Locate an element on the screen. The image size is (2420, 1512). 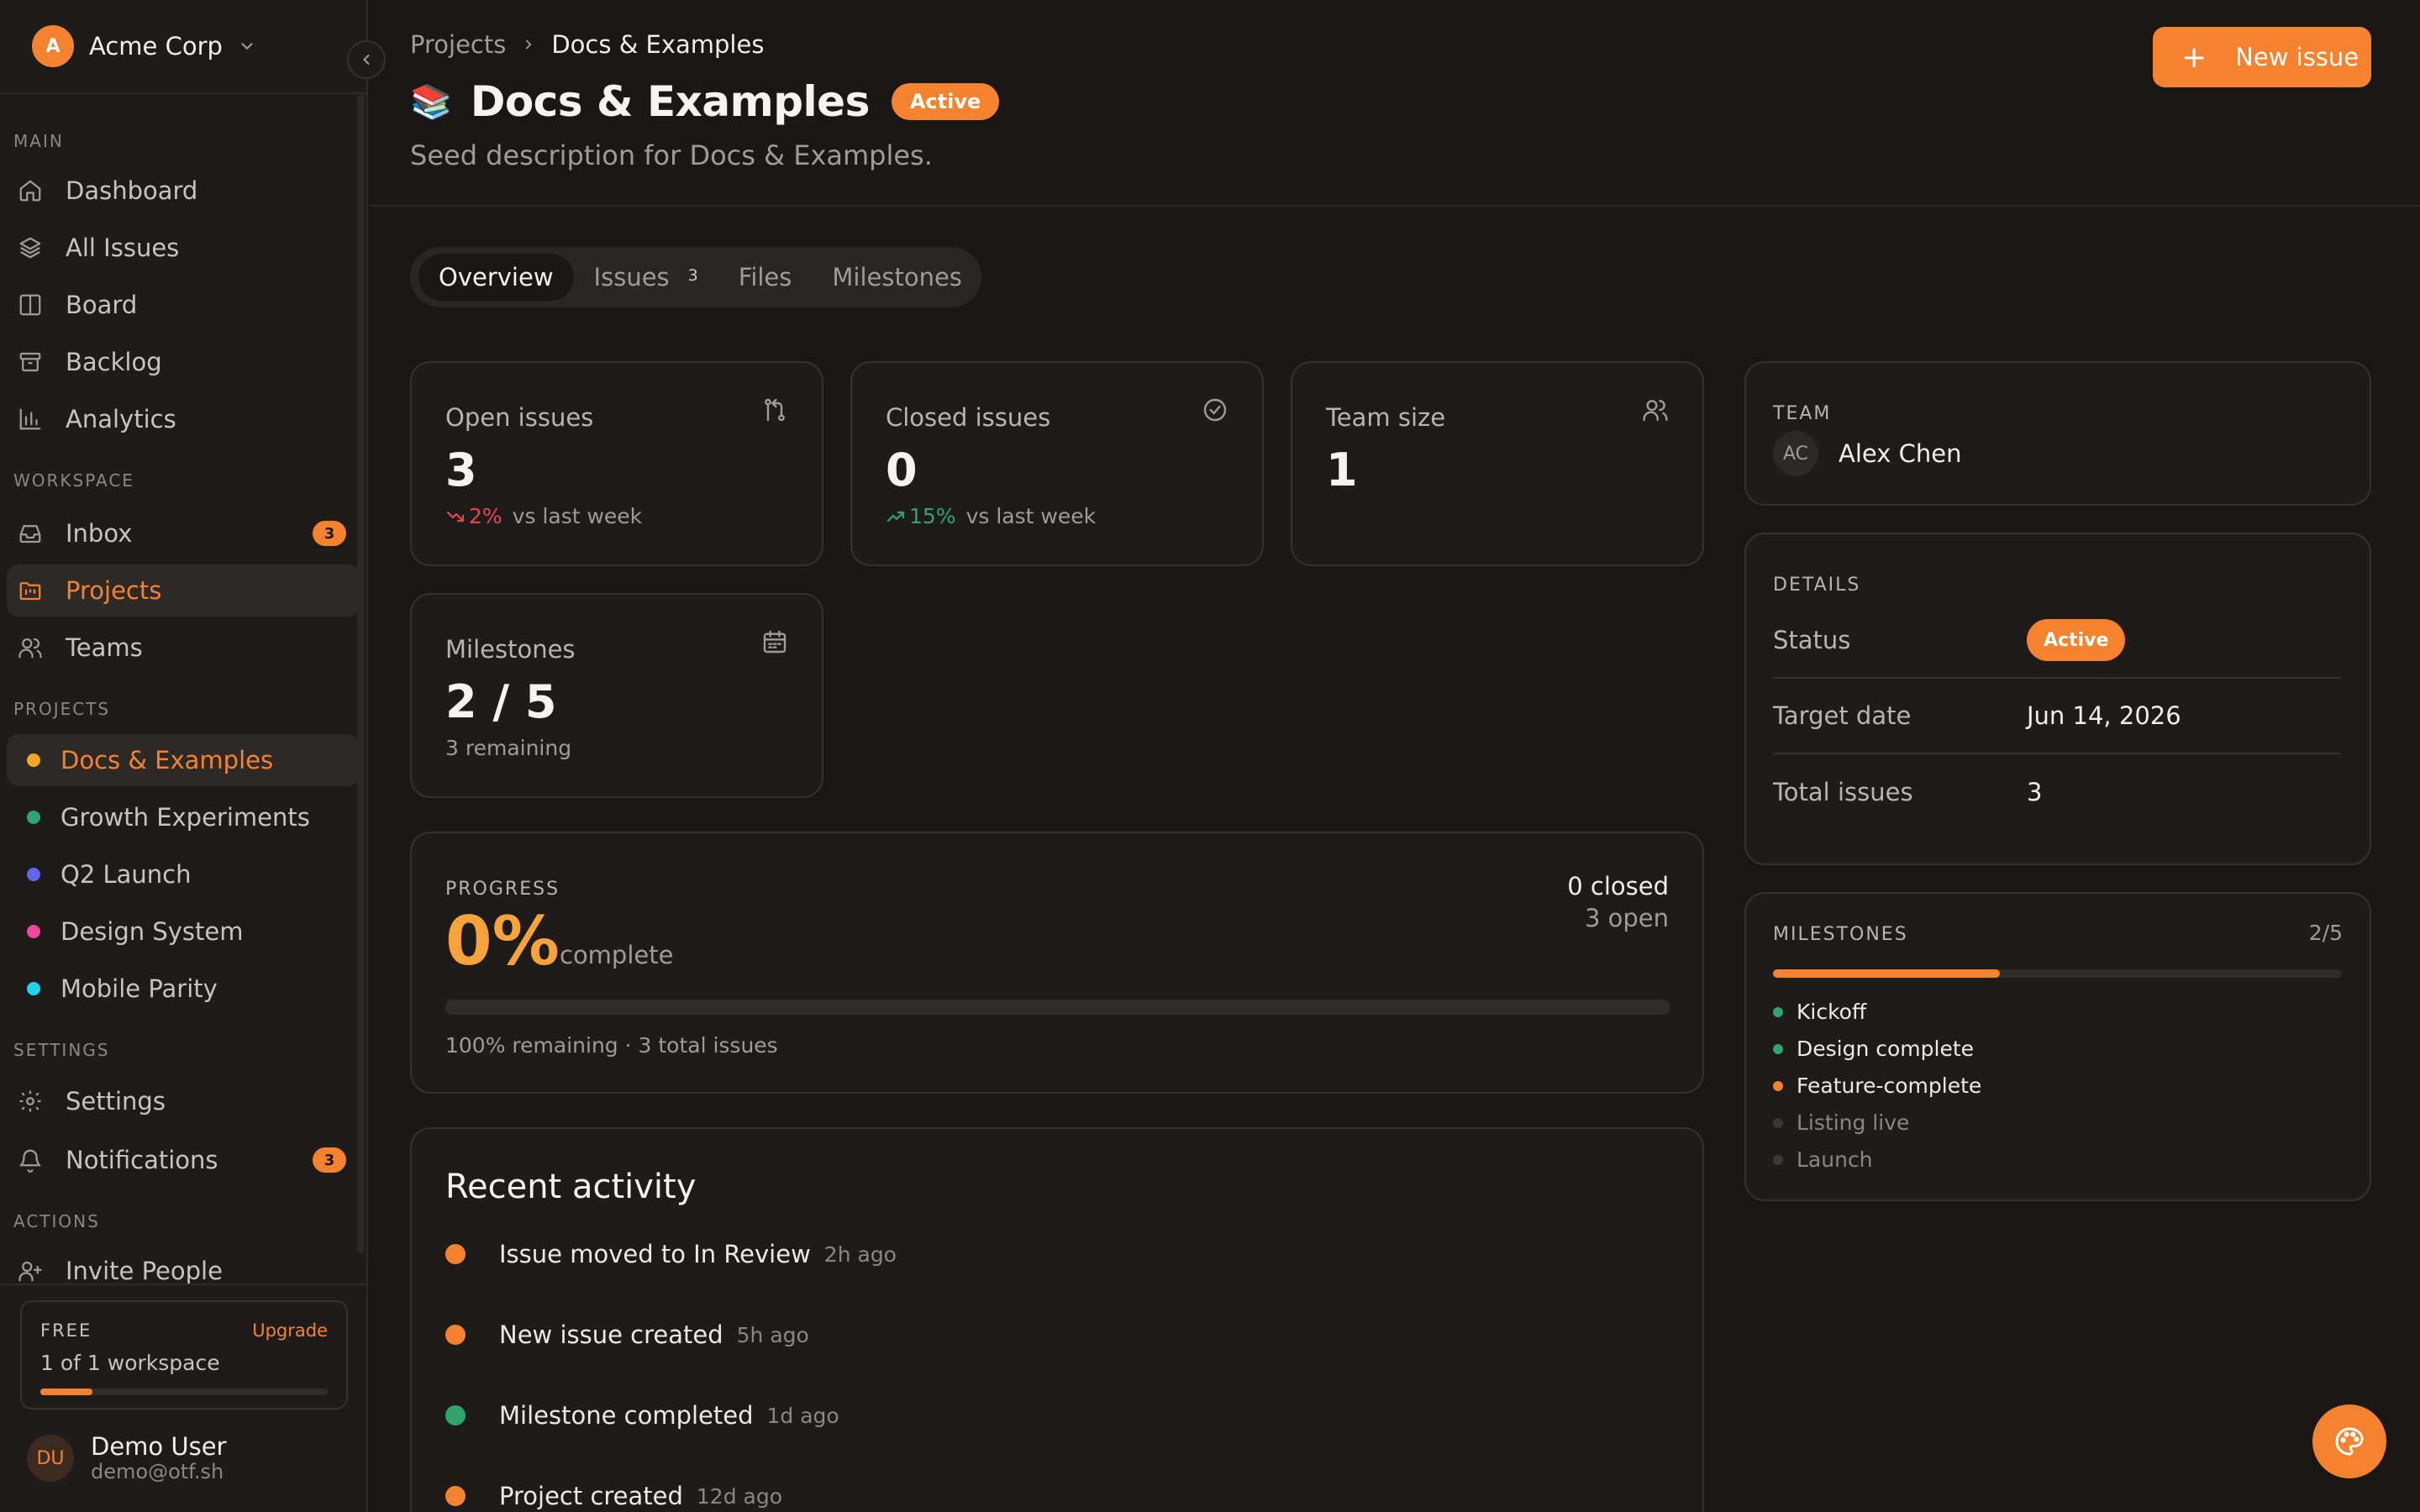
sidebar-item-teams: Teams is located at coordinates (183, 648).